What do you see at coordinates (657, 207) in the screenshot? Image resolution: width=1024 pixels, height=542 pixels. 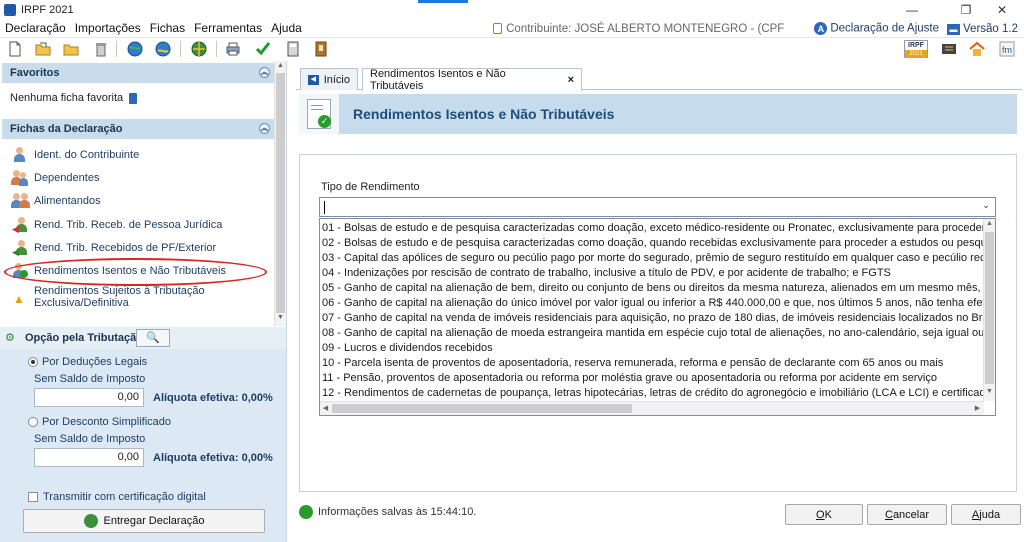 I see `tipo-rendimento-combo: ⌄` at bounding box center [657, 207].